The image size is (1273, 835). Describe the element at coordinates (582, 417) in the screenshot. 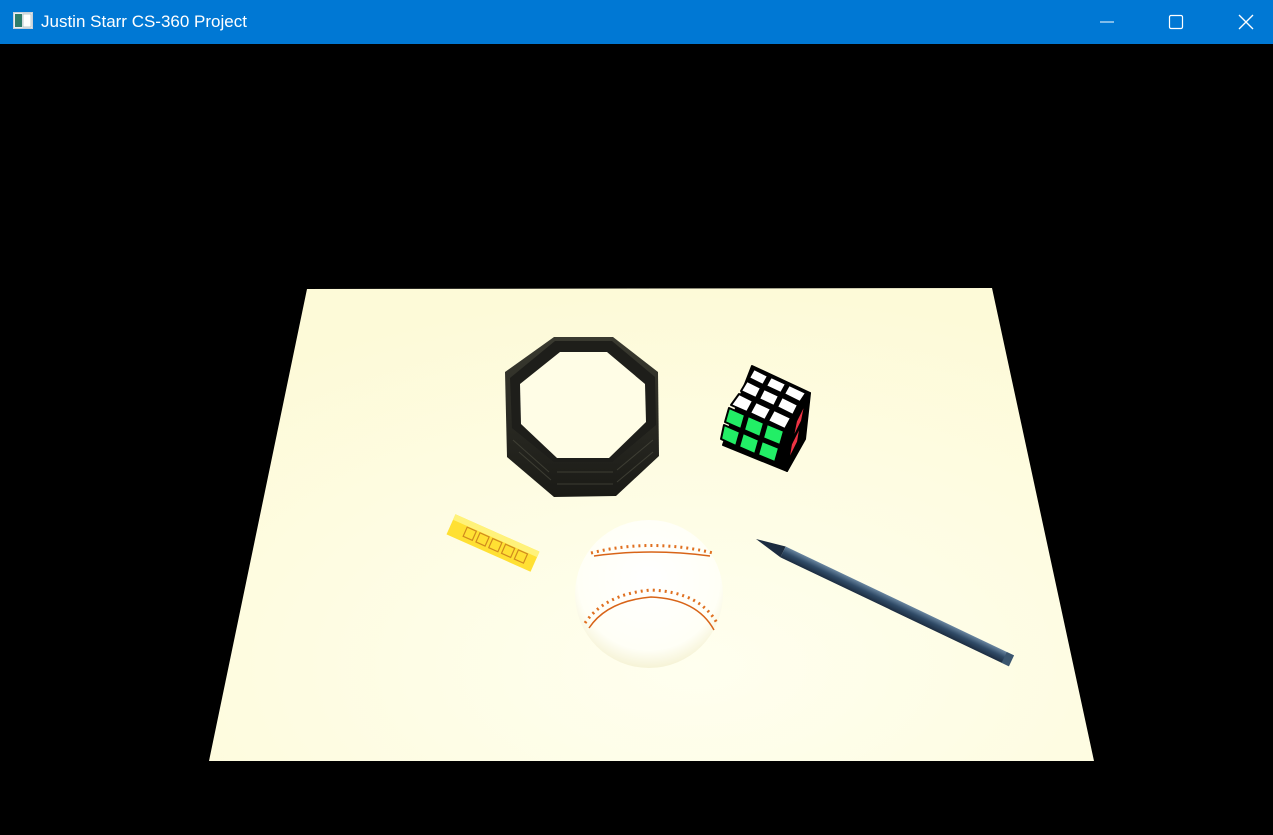

I see `octagonal-holder` at that location.